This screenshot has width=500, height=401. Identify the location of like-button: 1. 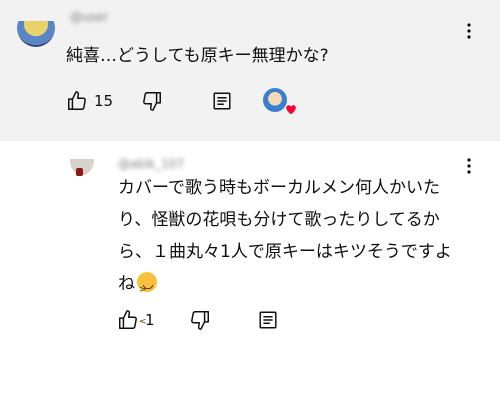
(136, 320).